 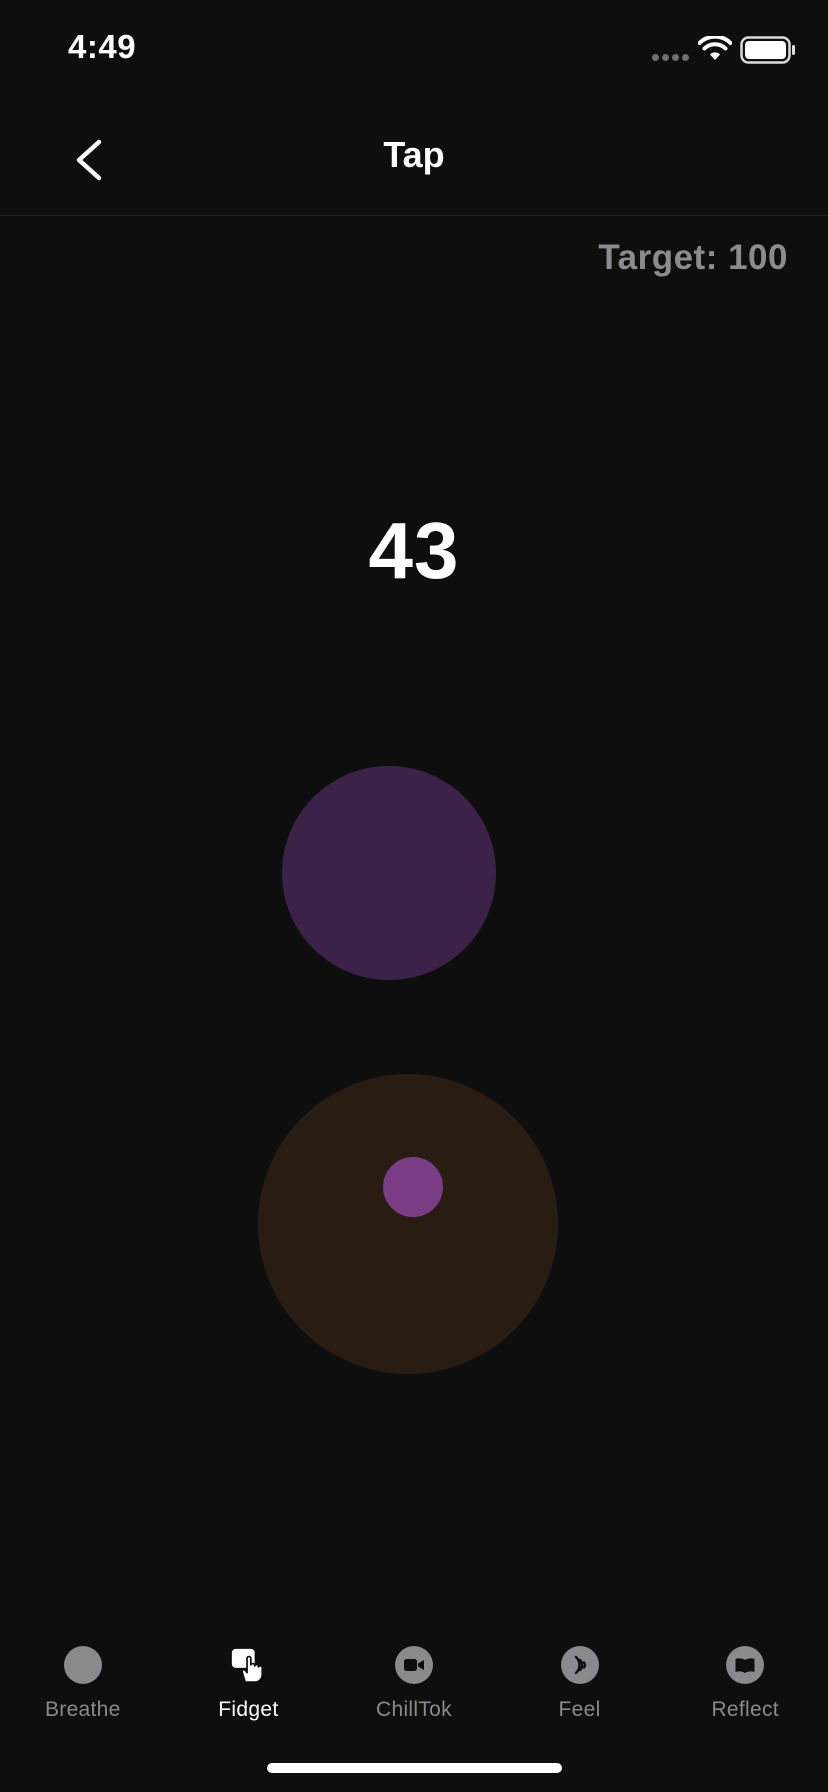 I want to click on status-time: 4:49, so click(x=102, y=46).